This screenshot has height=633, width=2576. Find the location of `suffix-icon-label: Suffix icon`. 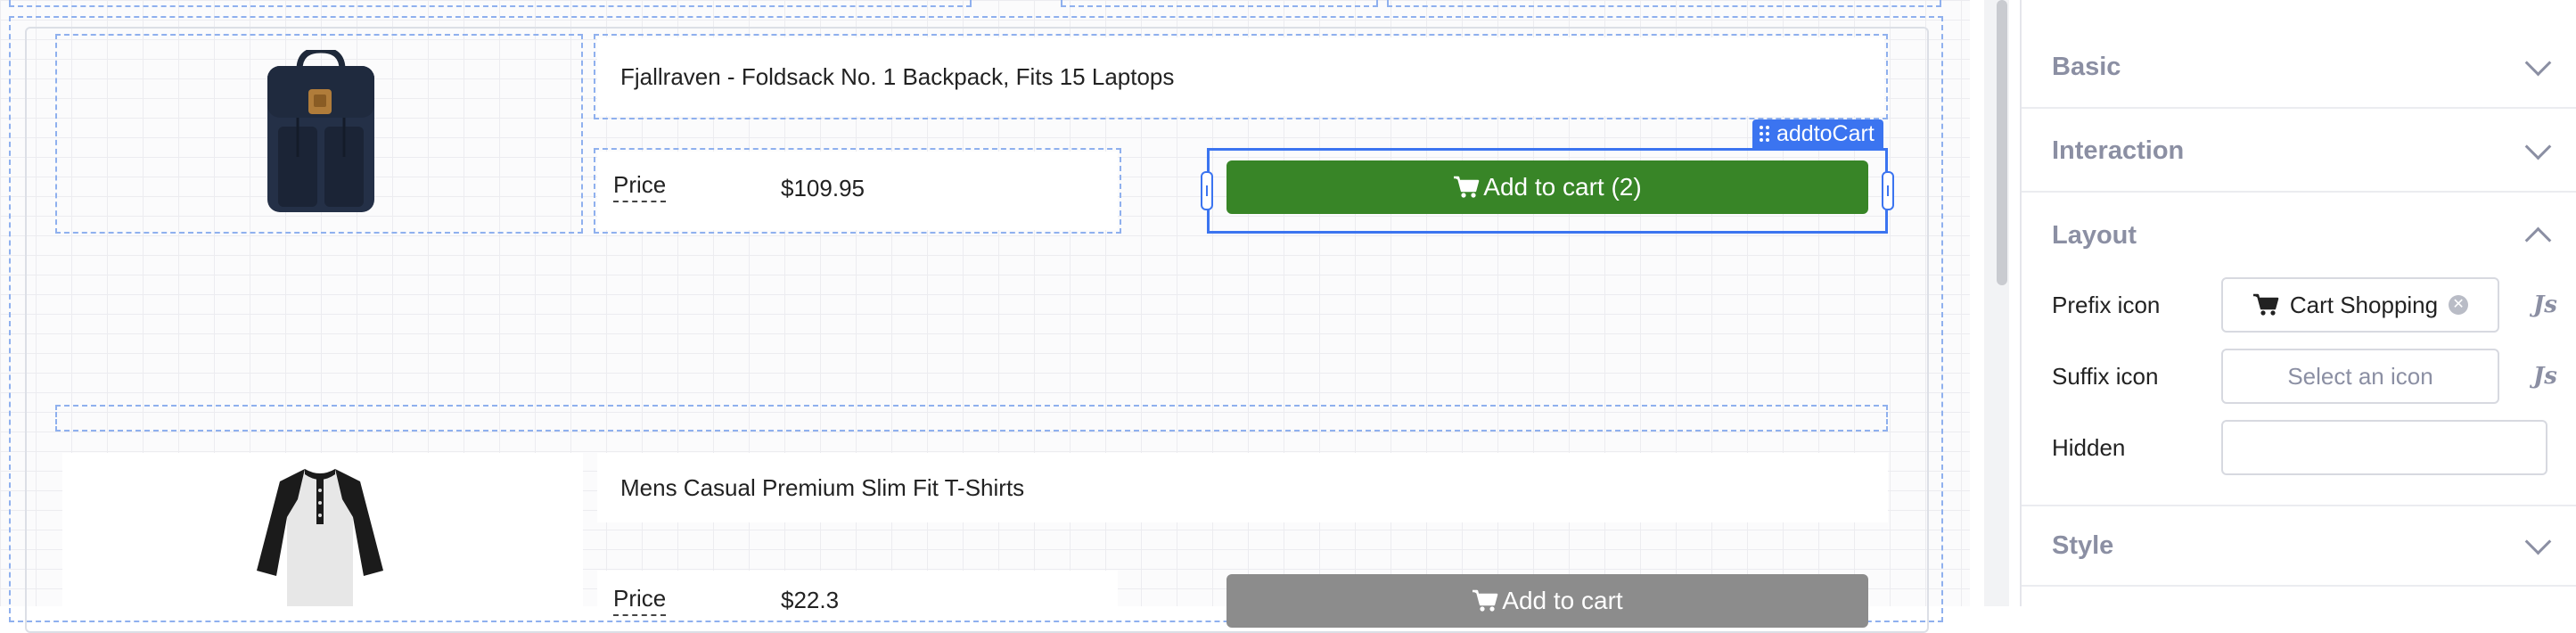

suffix-icon-label: Suffix icon is located at coordinates (2105, 376).